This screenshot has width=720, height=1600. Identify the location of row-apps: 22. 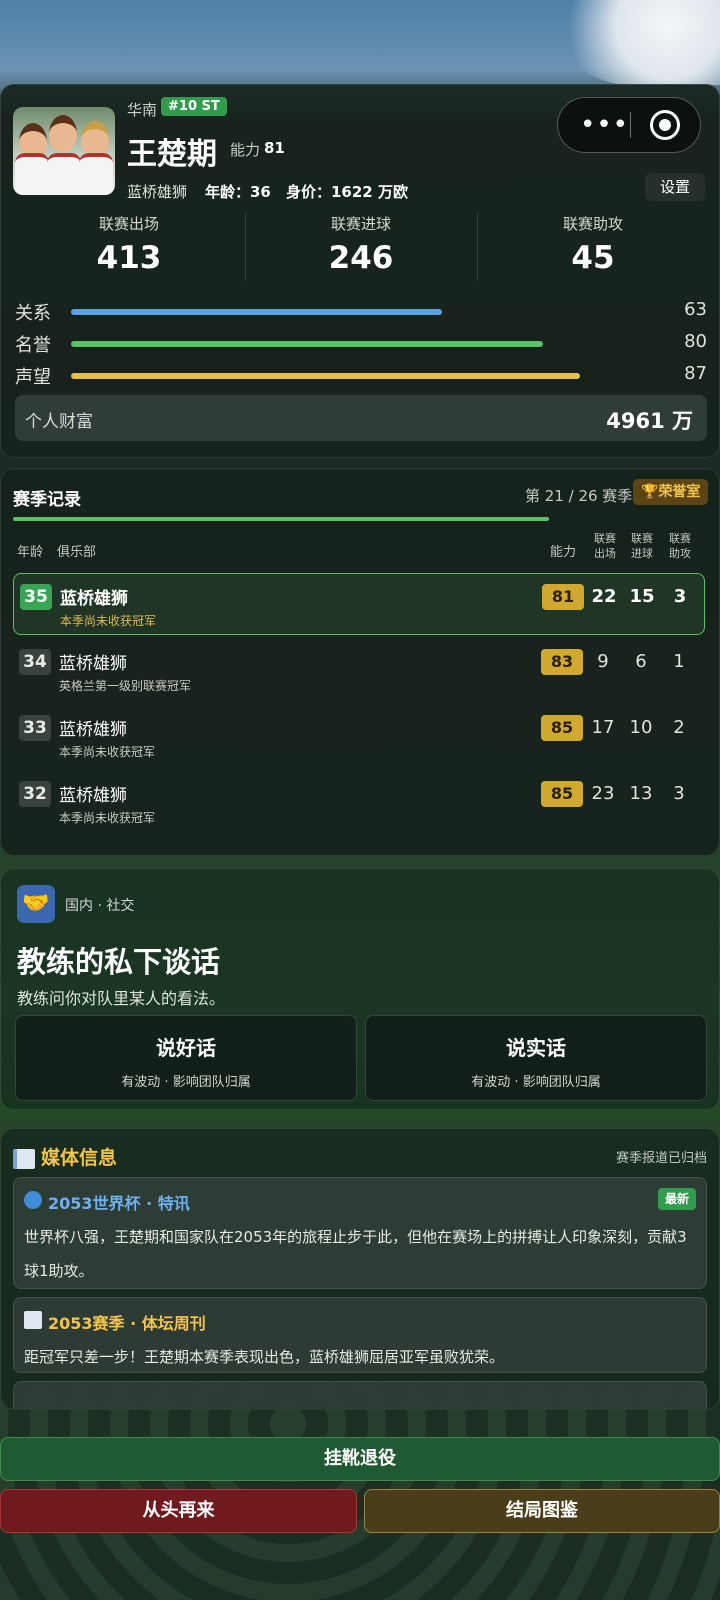
(604, 596).